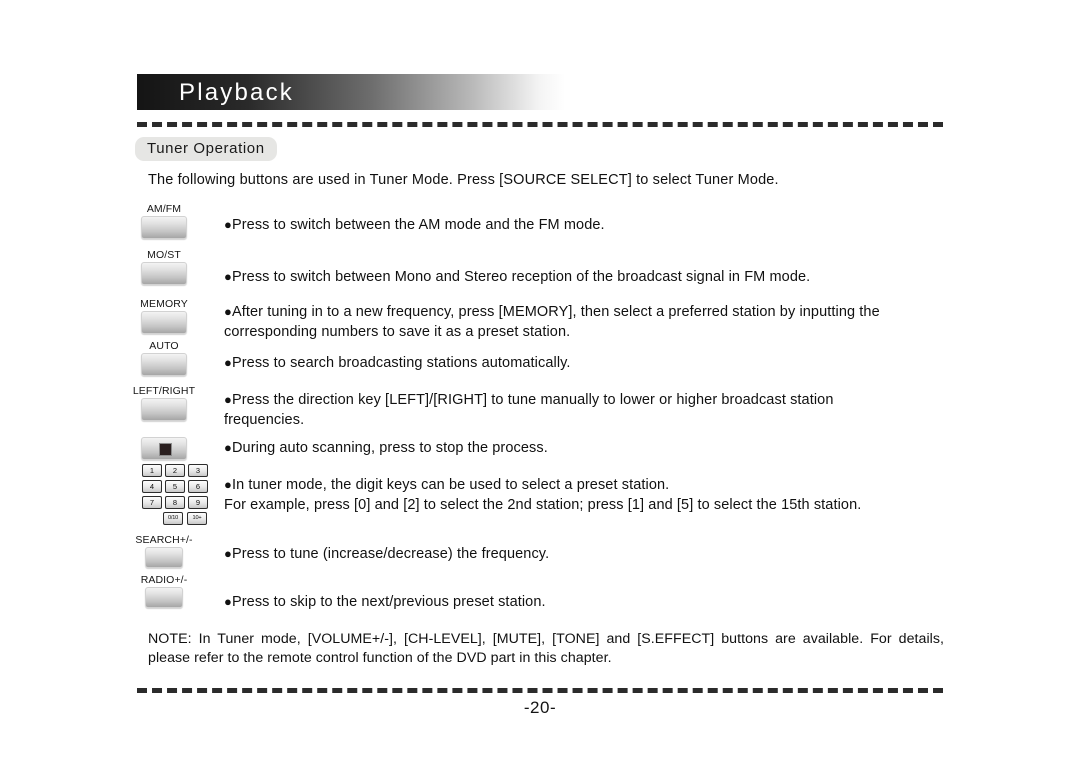  I want to click on keypad-key-10-plus: 10+, so click(197, 518).